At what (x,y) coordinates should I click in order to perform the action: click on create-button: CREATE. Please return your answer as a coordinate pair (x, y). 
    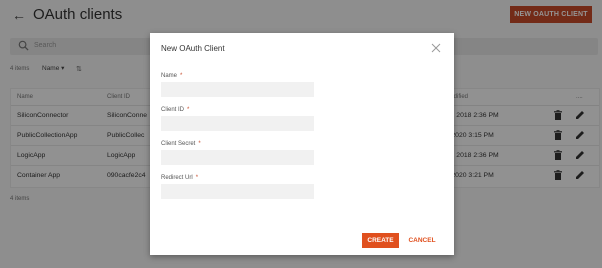
    Looking at the image, I should click on (380, 240).